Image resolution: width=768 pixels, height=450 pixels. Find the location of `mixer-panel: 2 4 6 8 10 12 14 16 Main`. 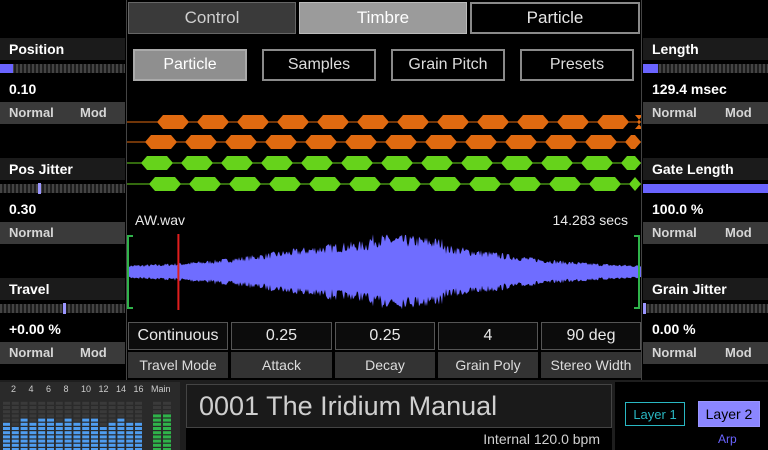

mixer-panel: 2 4 6 8 10 12 14 16 Main is located at coordinates (90, 416).